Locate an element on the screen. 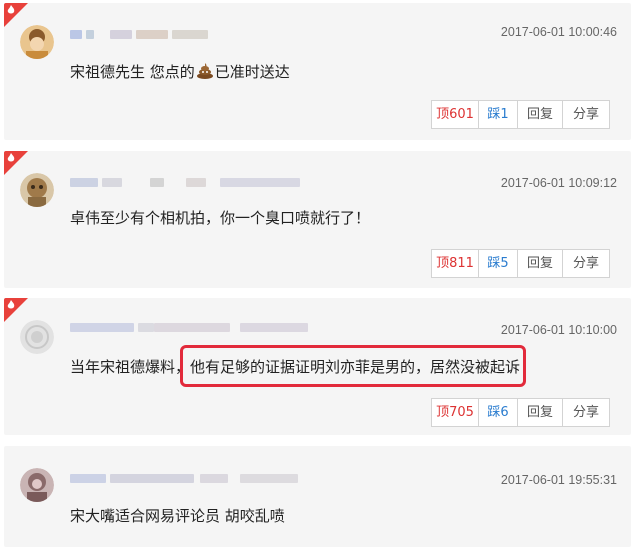 The height and width of the screenshot is (547, 640). comment-text-after: 已准时送达 is located at coordinates (252, 72).